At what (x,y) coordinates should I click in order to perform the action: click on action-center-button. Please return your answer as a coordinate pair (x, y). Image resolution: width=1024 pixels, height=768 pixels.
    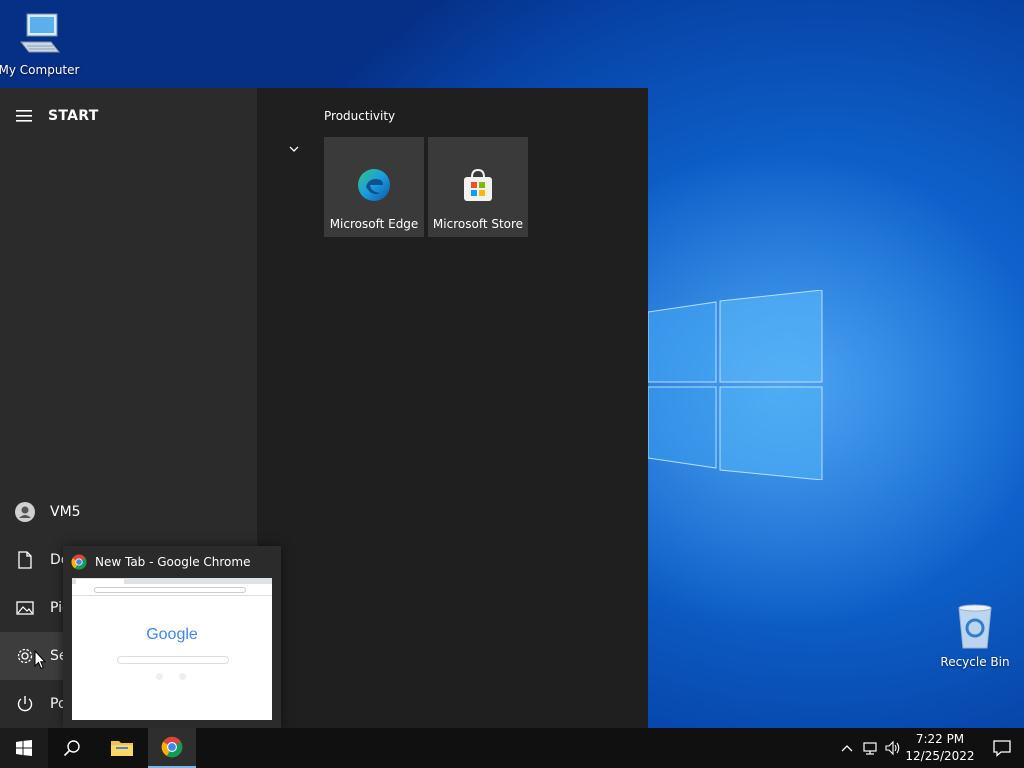
    Looking at the image, I should click on (1002, 748).